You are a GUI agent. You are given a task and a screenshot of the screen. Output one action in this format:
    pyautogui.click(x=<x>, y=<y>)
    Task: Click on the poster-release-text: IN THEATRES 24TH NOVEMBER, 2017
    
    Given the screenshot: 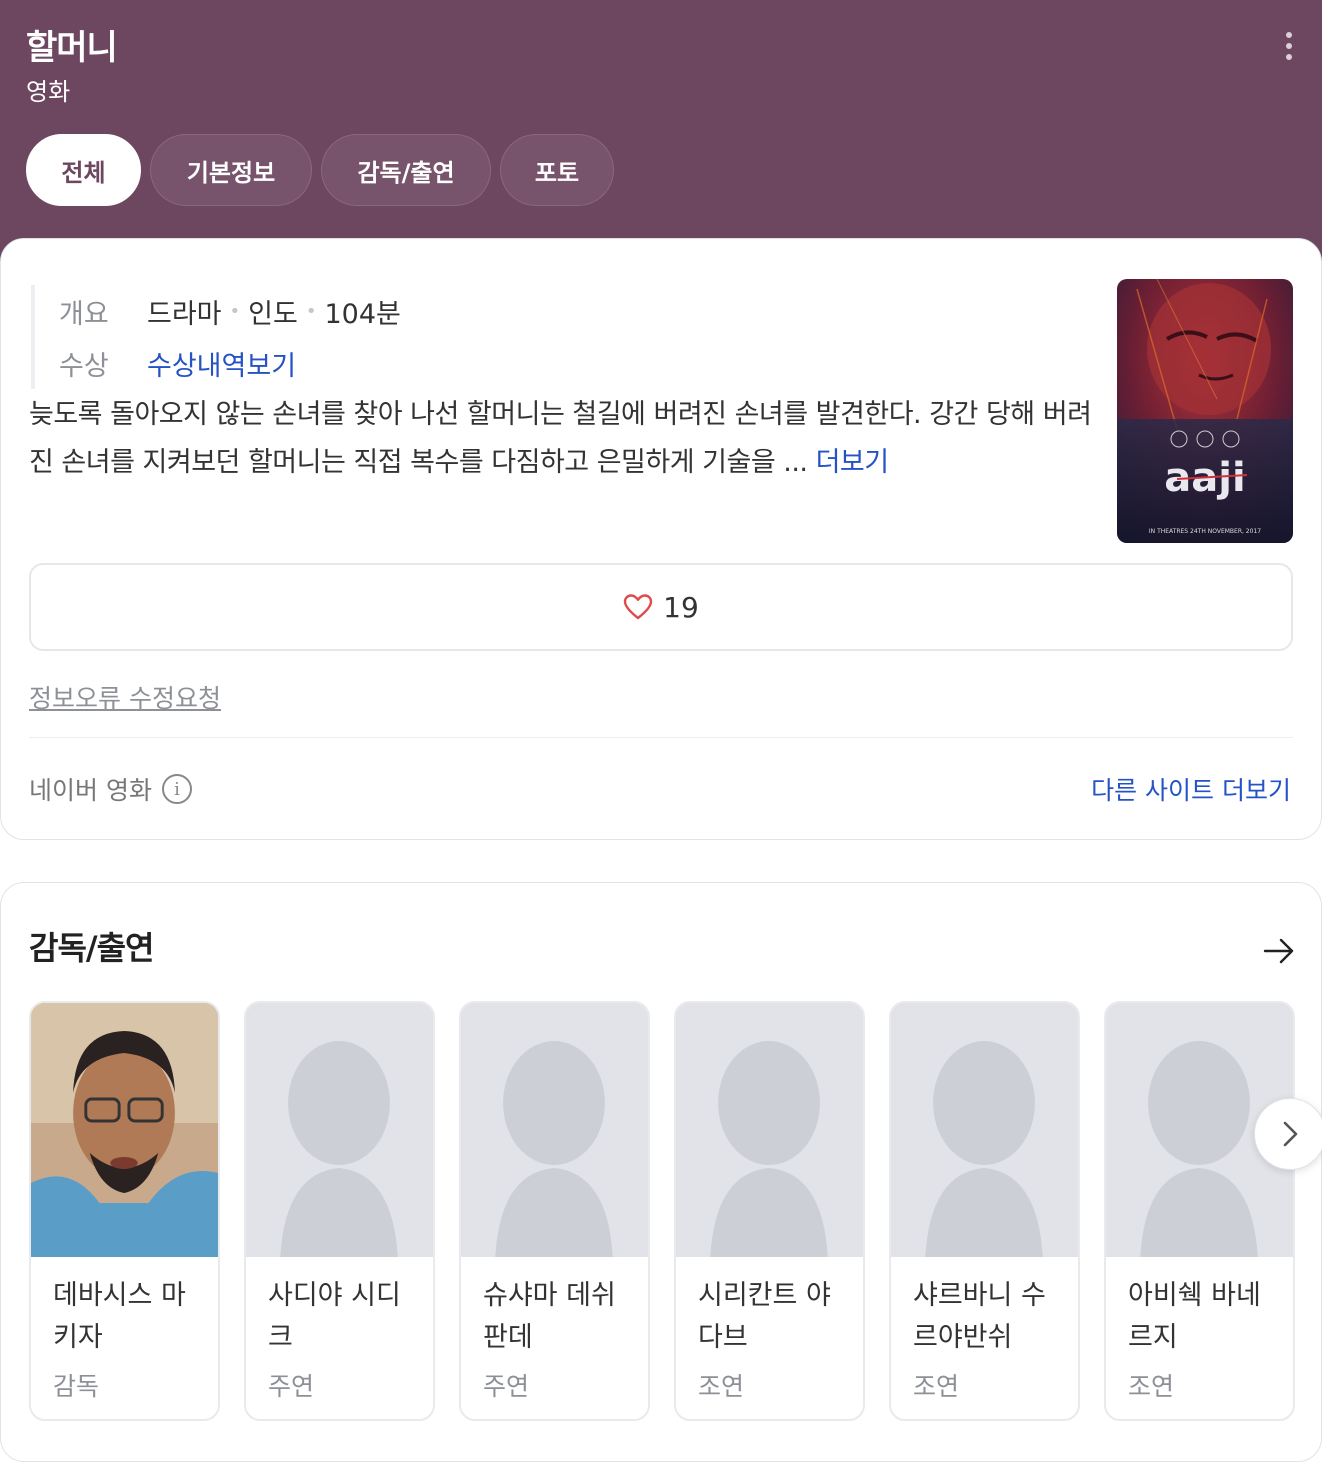 What is the action you would take?
    pyautogui.click(x=1205, y=531)
    